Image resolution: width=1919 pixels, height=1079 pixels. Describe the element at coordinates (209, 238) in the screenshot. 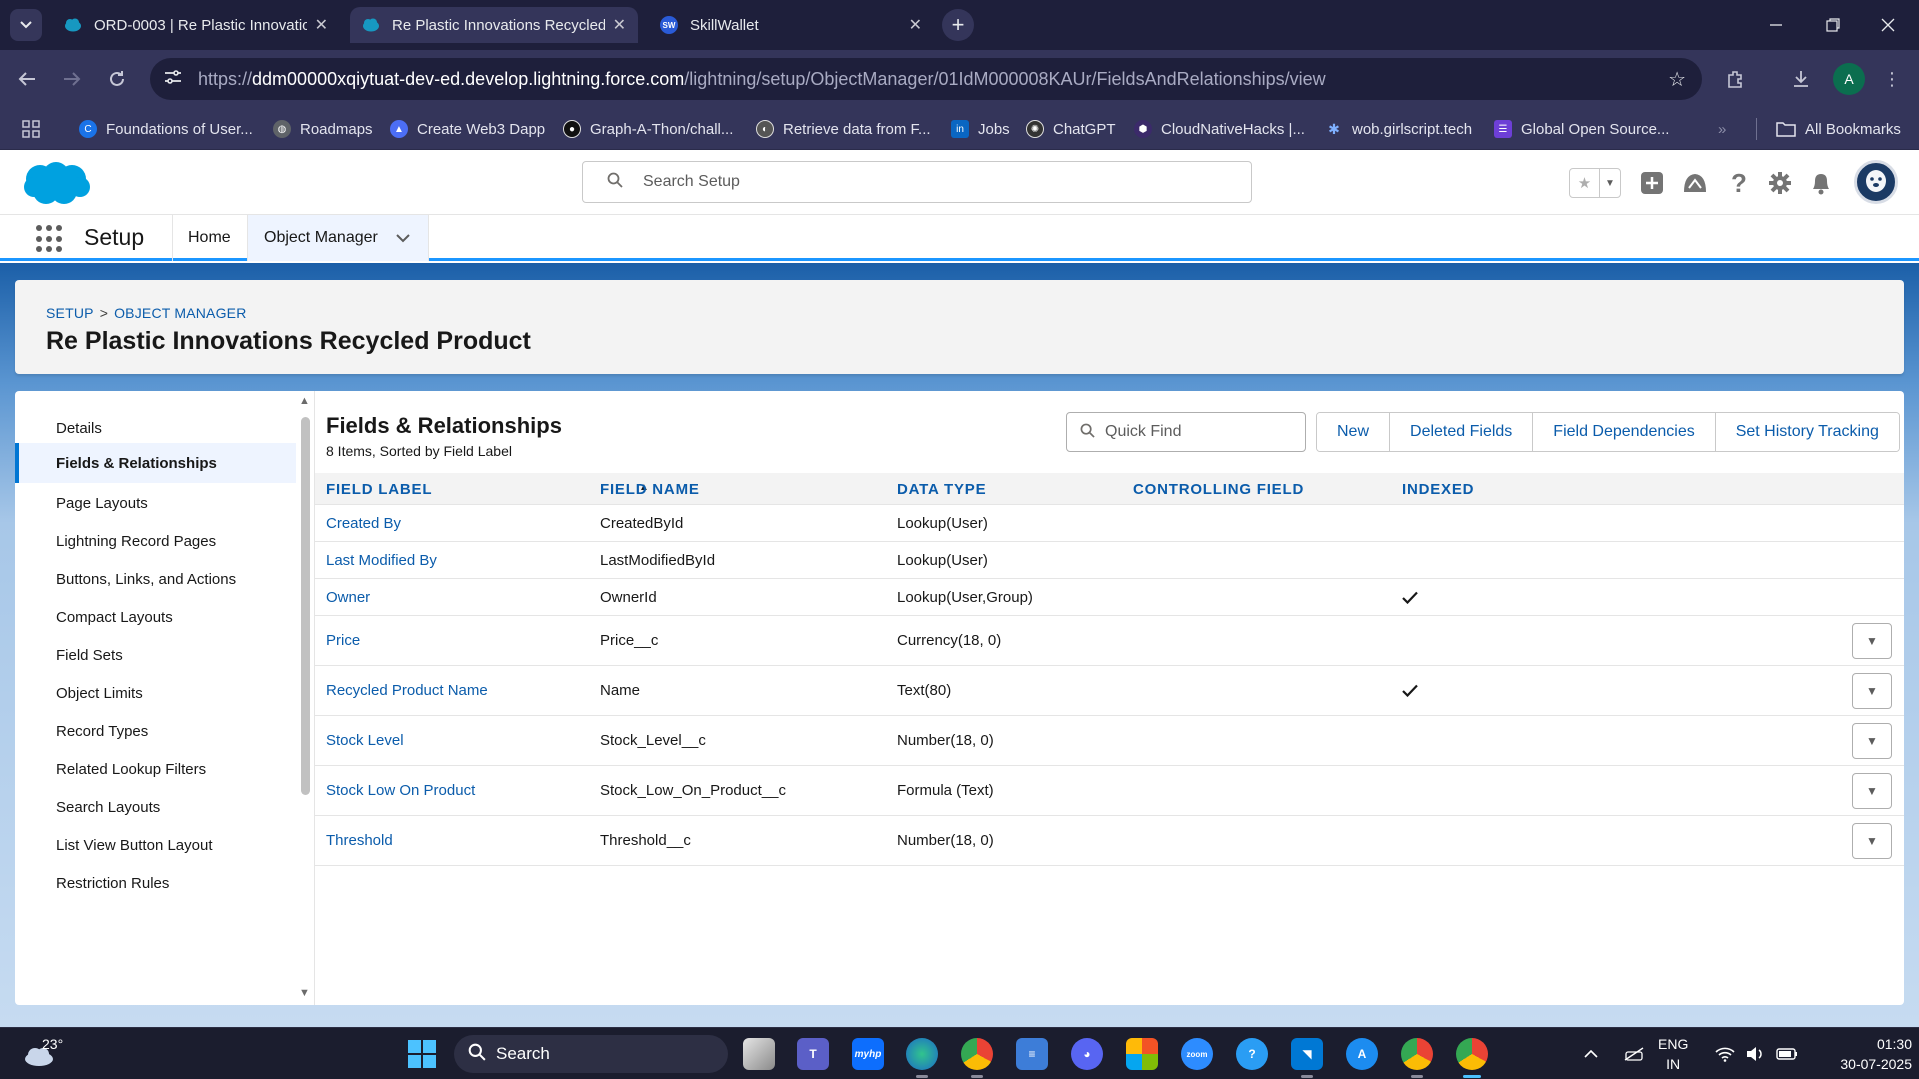

I see `nav-tab-home: Home` at that location.